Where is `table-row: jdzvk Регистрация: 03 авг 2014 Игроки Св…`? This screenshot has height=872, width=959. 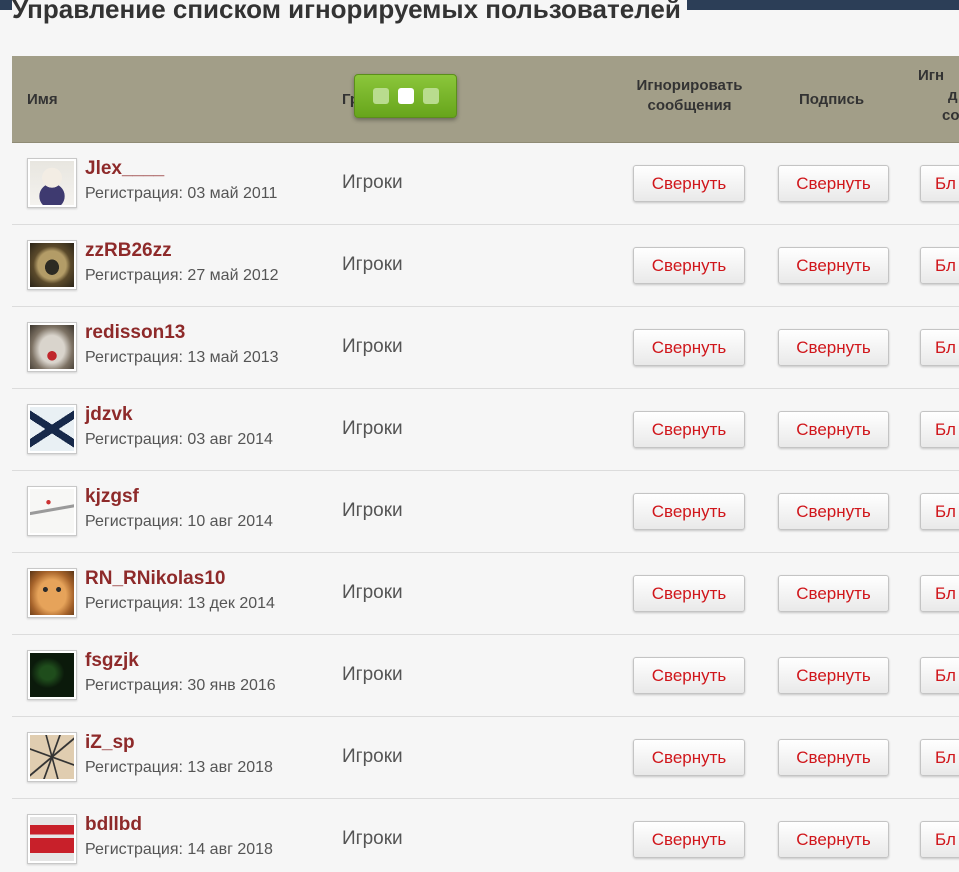 table-row: jdzvk Регистрация: 03 авг 2014 Игроки Св… is located at coordinates (485, 430).